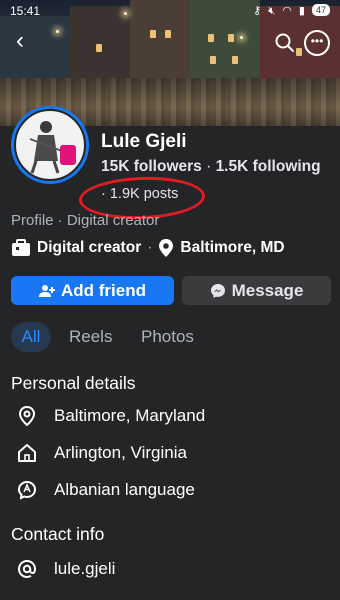  Describe the element at coordinates (47, 290) in the screenshot. I see `add-friend-icon` at that location.